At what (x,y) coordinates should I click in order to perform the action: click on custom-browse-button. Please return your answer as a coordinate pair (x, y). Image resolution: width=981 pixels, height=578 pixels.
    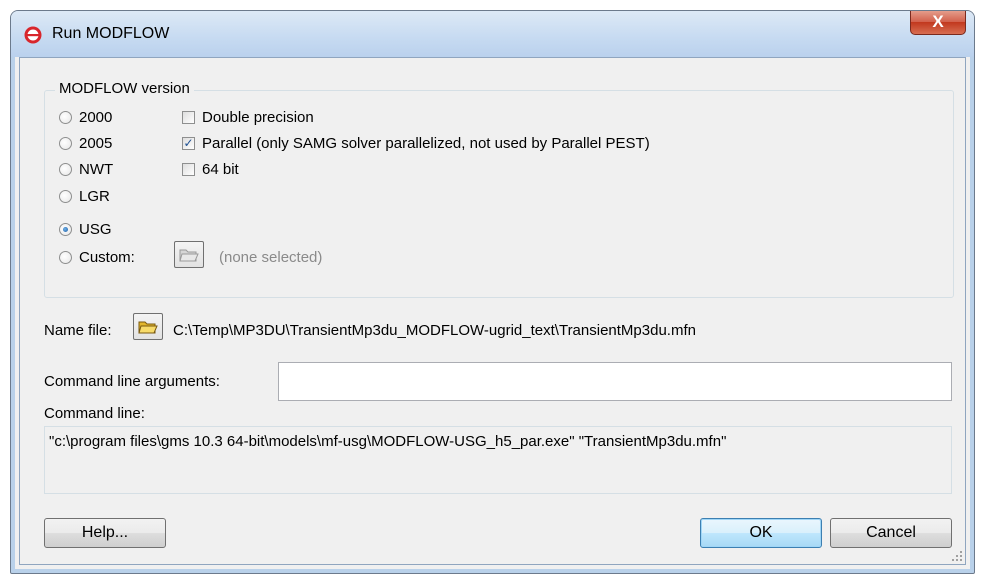
    Looking at the image, I should click on (189, 254).